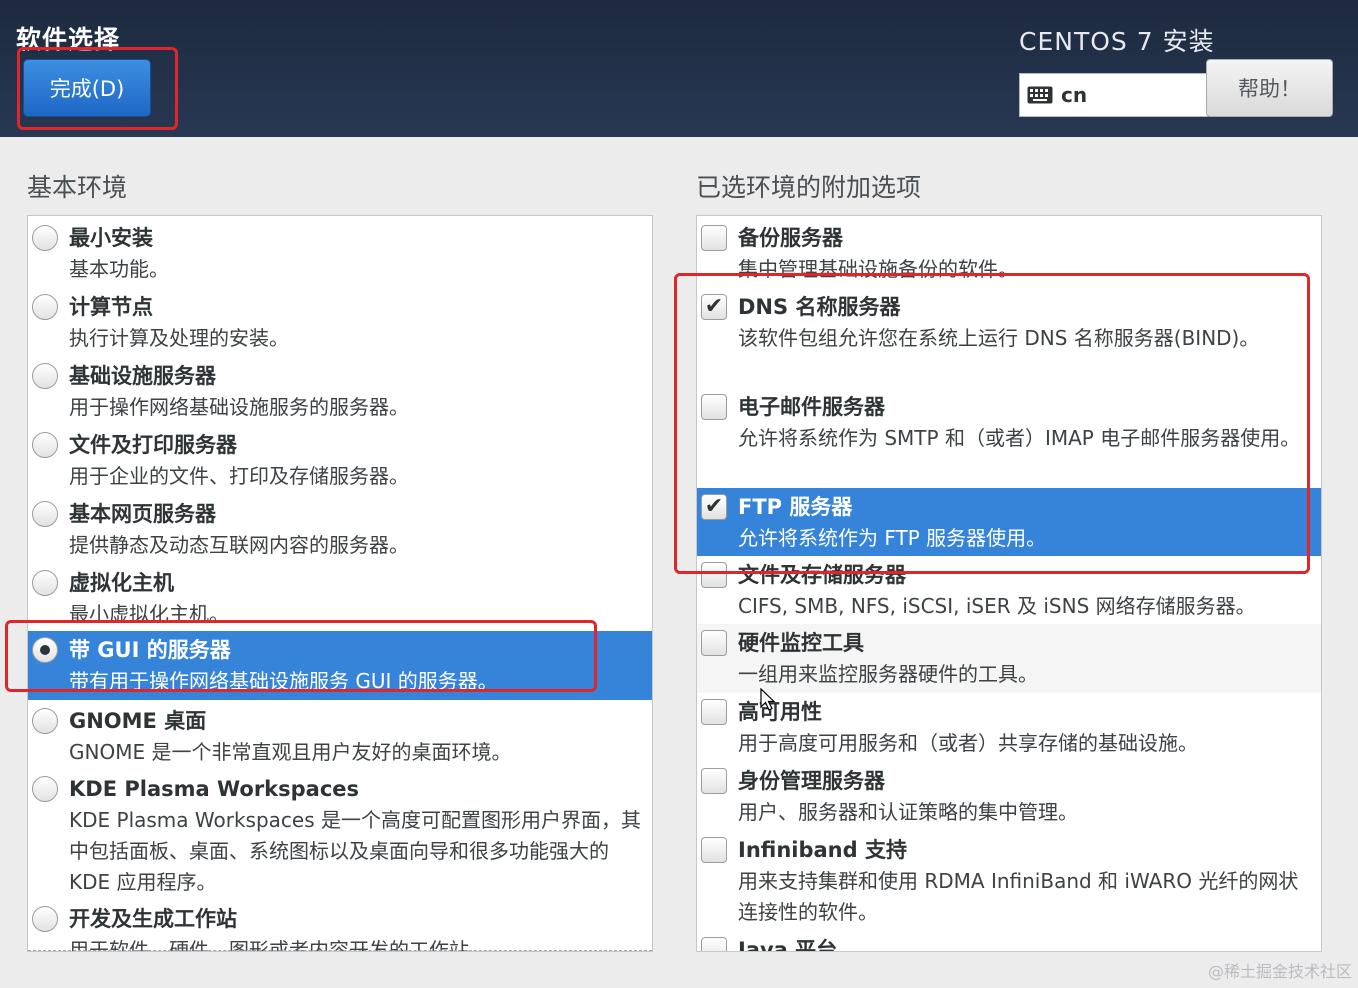 This screenshot has height=988, width=1358. What do you see at coordinates (142, 376) in the screenshot?
I see `env-name: 基础设施服务器` at bounding box center [142, 376].